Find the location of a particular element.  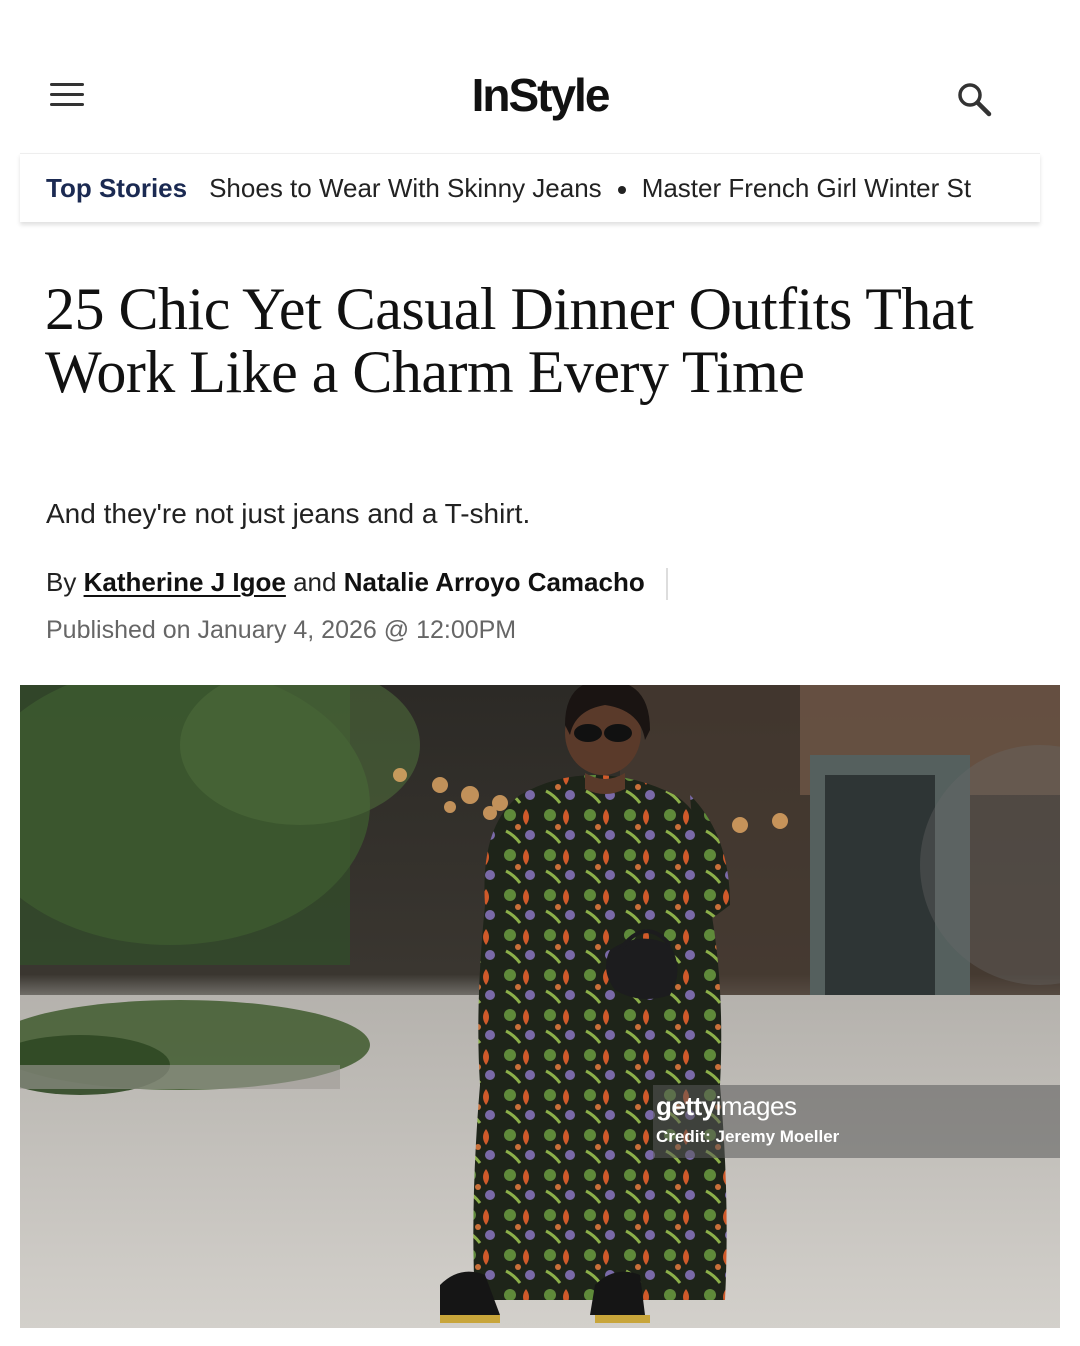

author-name: Natalie Arroyo Camacho is located at coordinates (494, 582).